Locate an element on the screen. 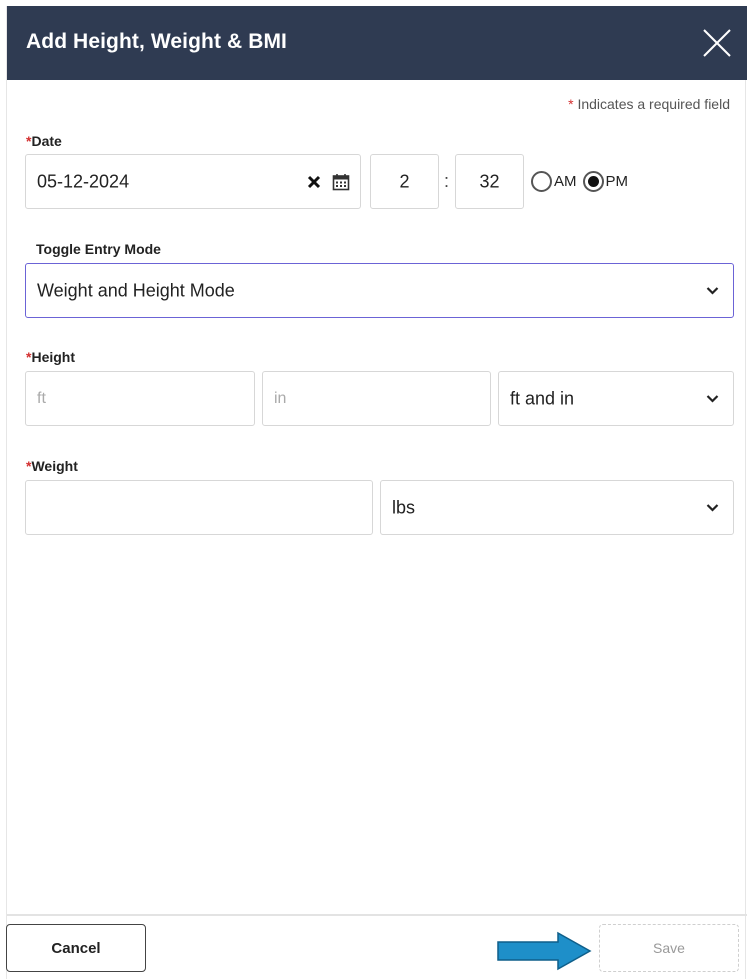 The image size is (751, 979). minute-value: 32 is located at coordinates (489, 181).